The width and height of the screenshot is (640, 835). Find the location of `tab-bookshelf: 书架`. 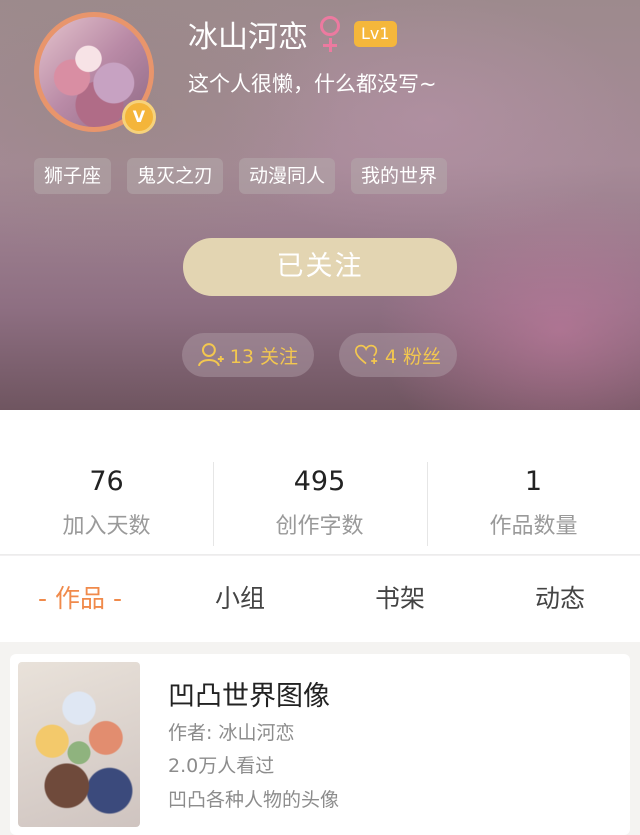

tab-bookshelf: 书架 is located at coordinates (400, 599).